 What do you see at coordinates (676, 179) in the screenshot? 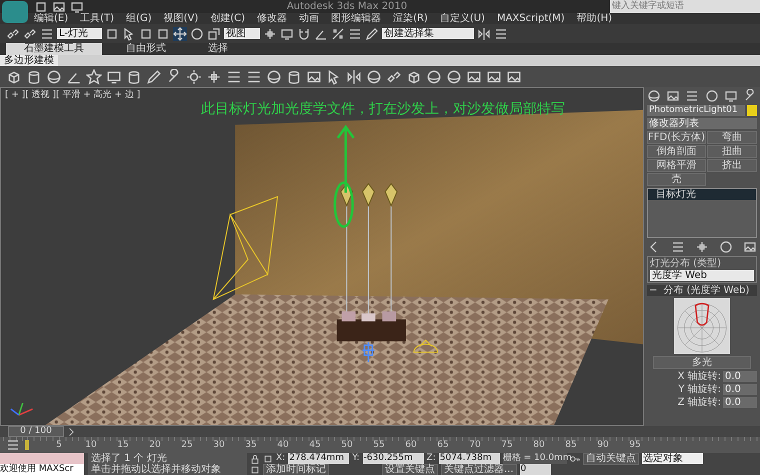
I see `modifier-button: 壳` at bounding box center [676, 179].